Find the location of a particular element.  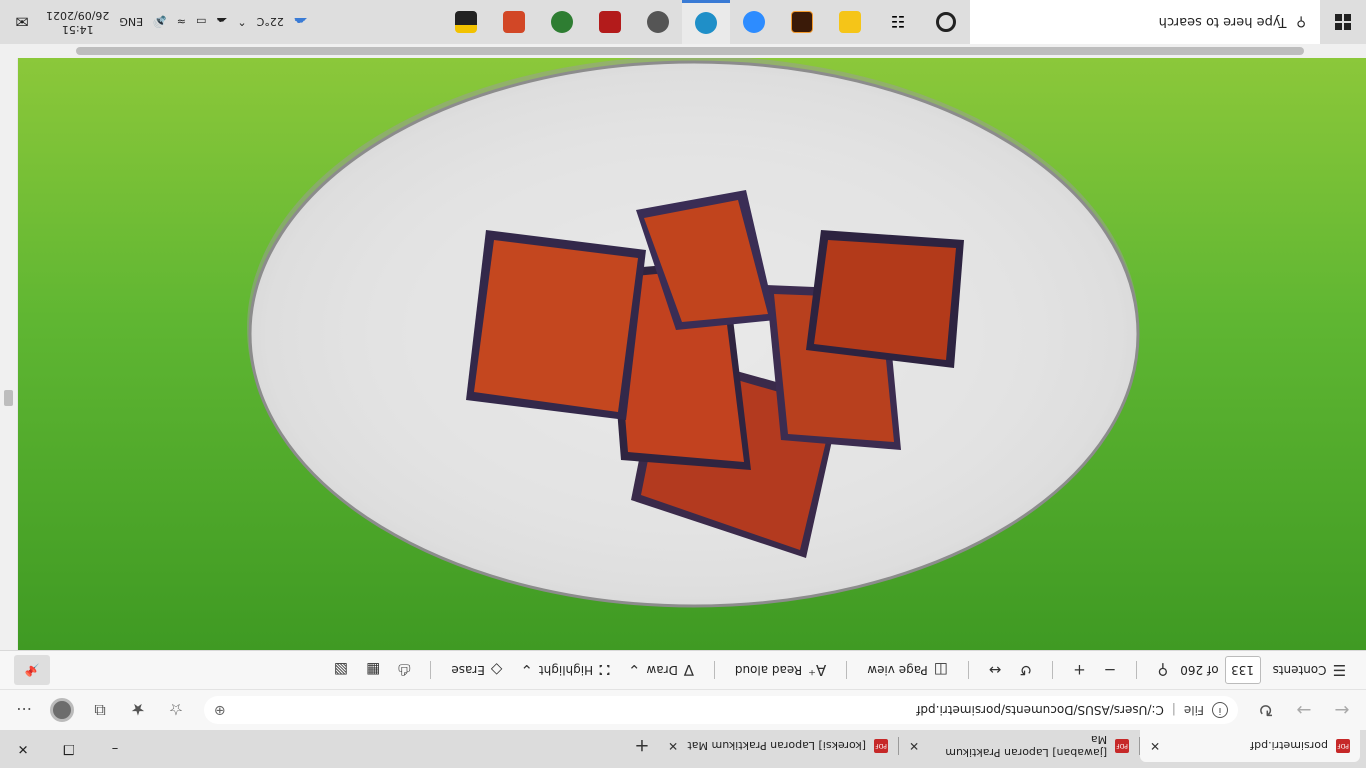

refresh-button: ↻ is located at coordinates (1266, 710).